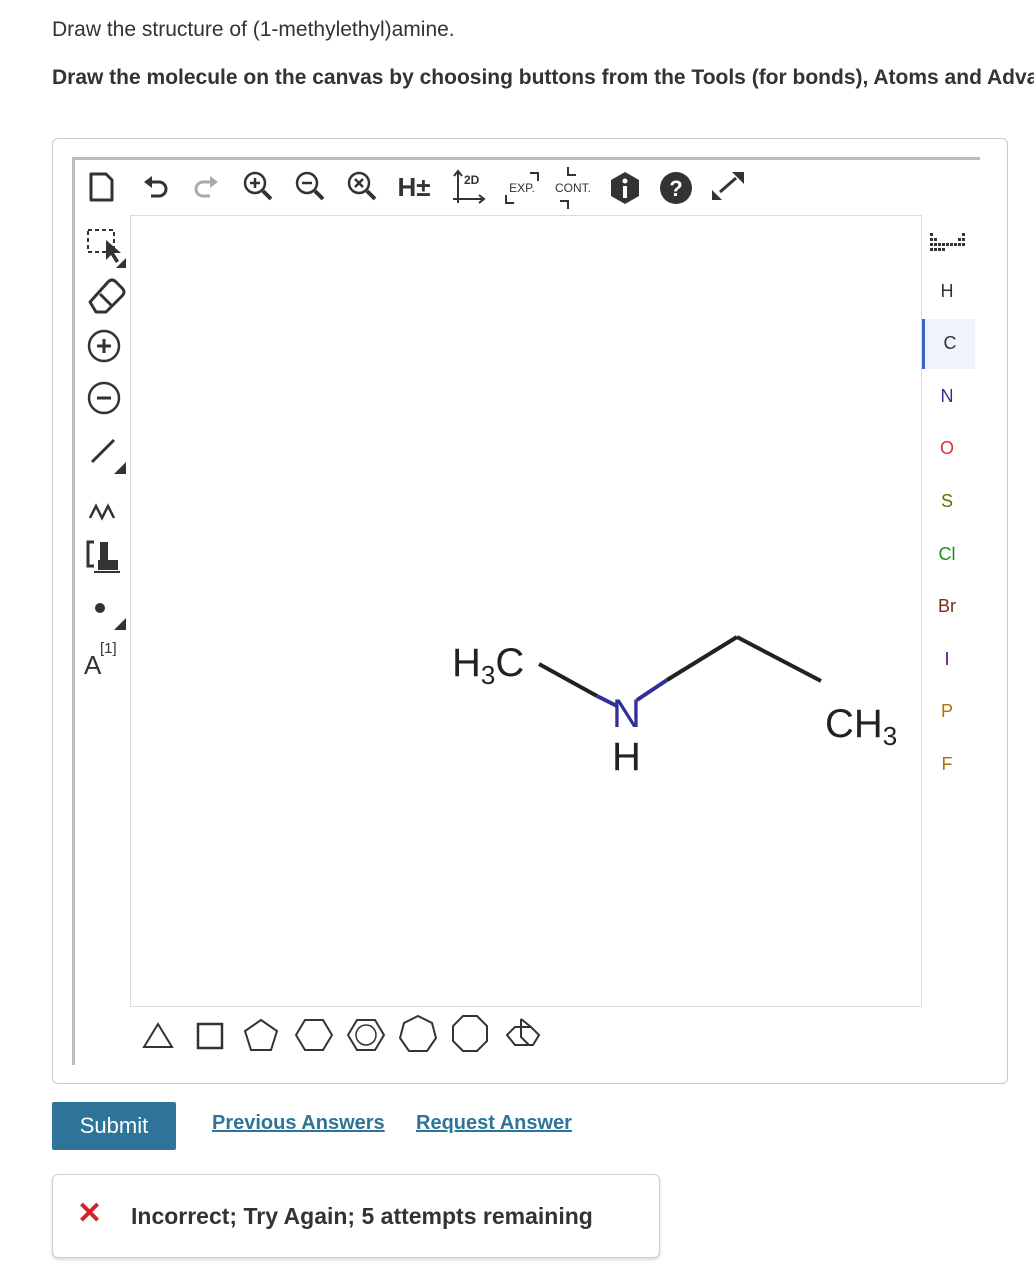  I want to click on previous-answers-link: Previous Answers, so click(298, 1123).